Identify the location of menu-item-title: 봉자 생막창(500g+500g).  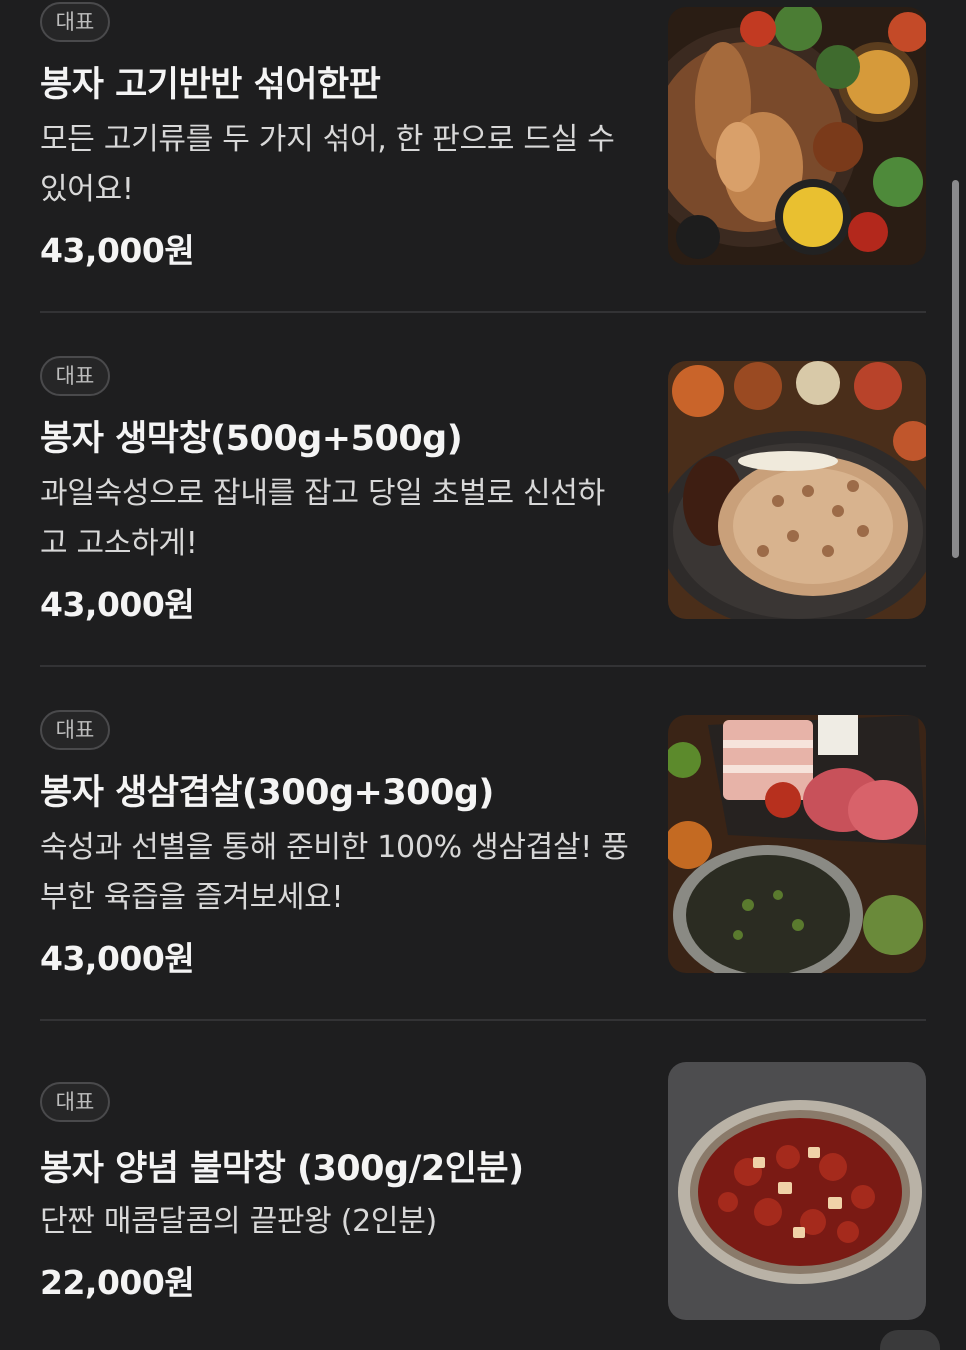
(251, 439).